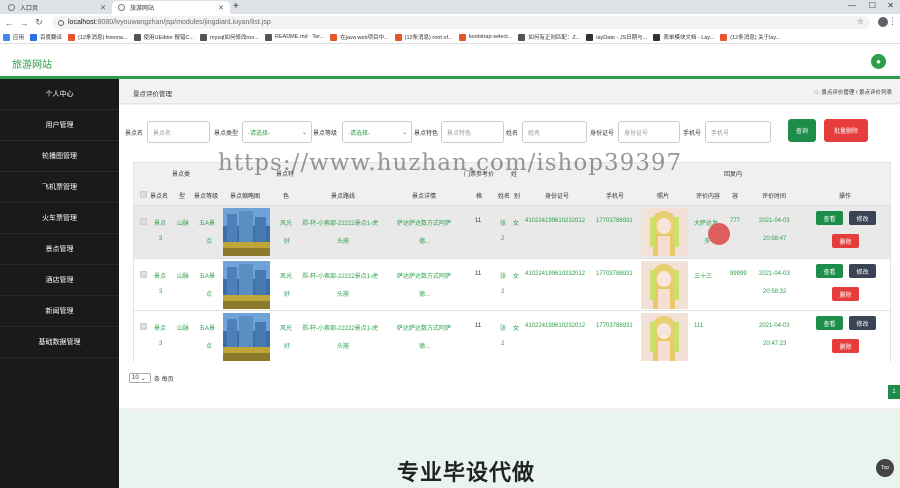  What do you see at coordinates (802, 130) in the screenshot?
I see `query-button: 查询` at bounding box center [802, 130].